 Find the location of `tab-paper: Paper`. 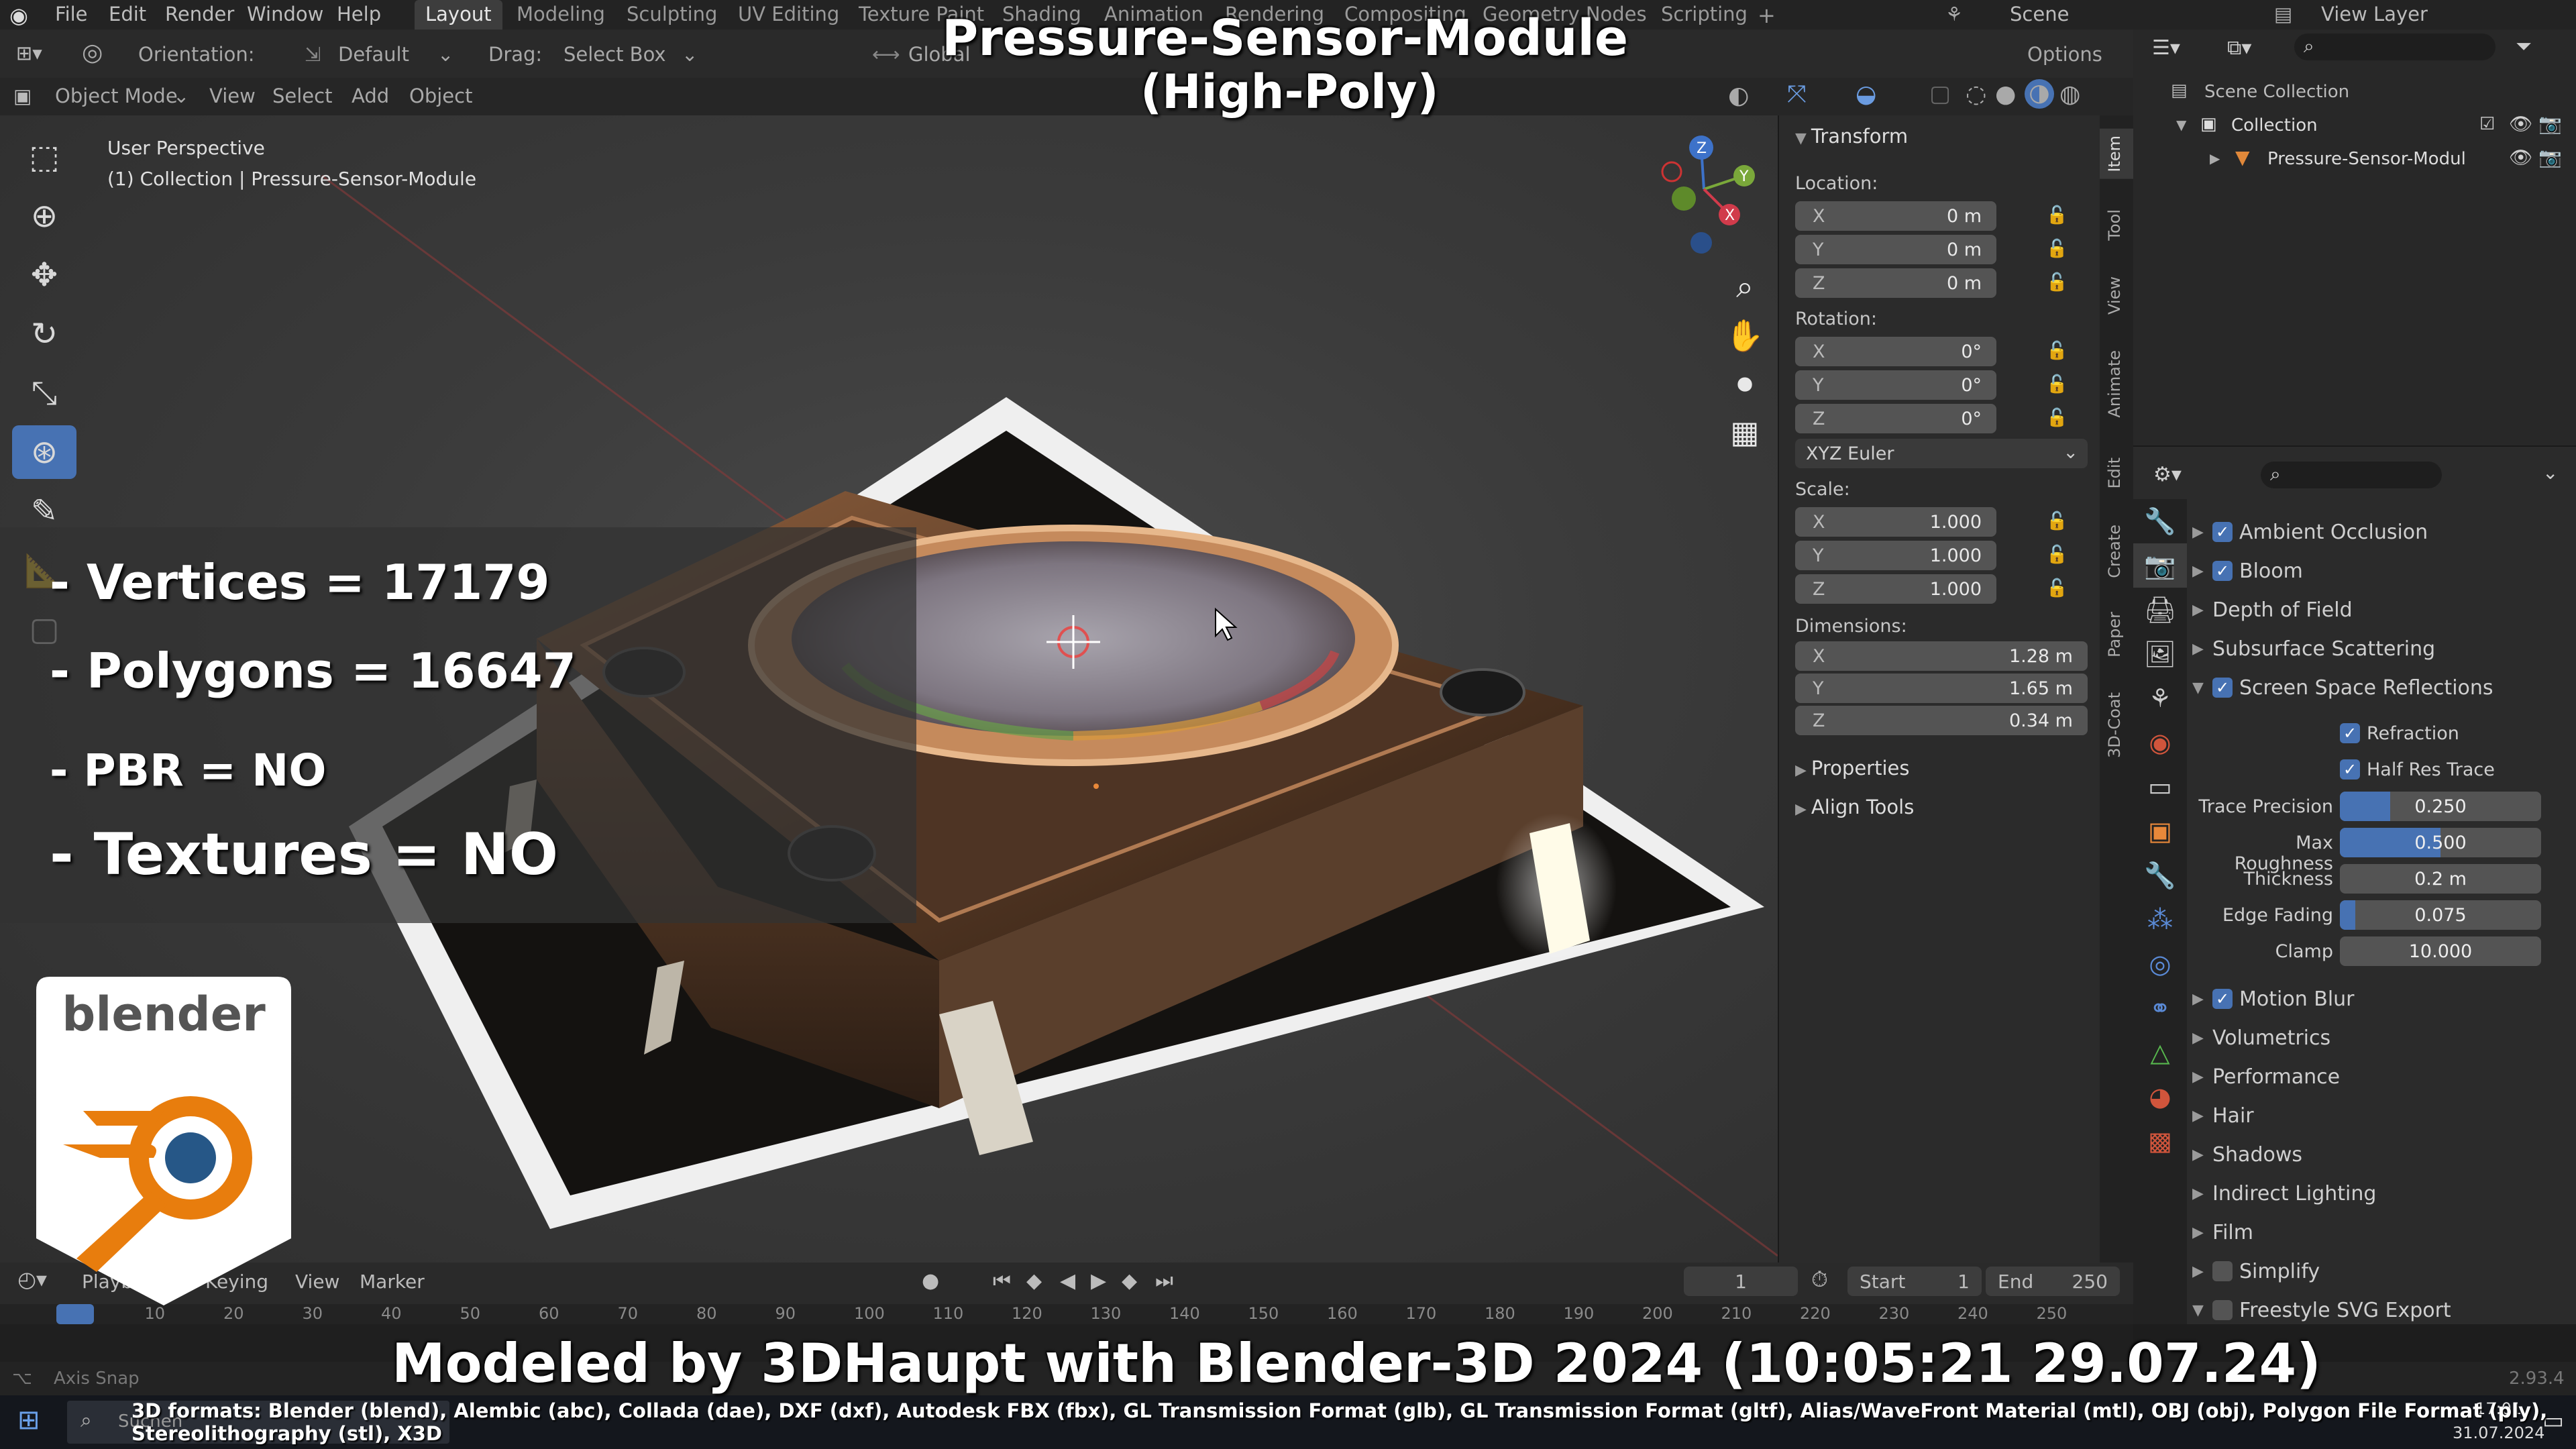

tab-paper: Paper is located at coordinates (2116, 634).